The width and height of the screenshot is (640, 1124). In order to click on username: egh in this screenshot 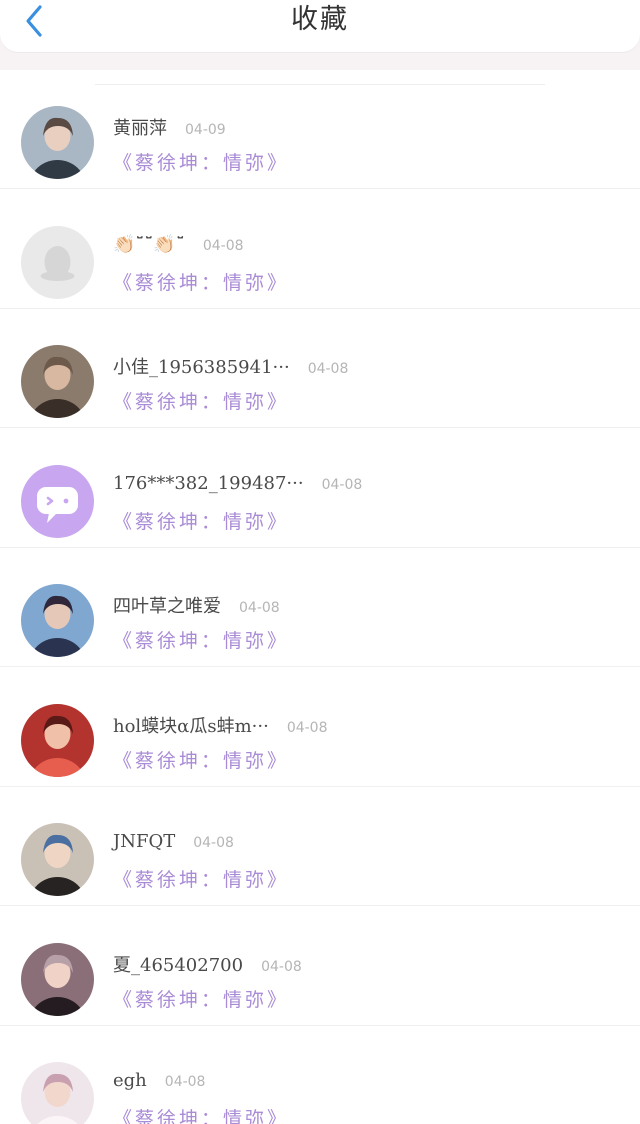, I will do `click(130, 1080)`.